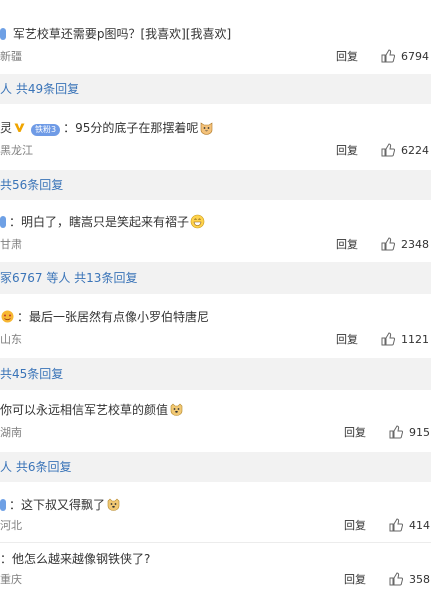 The width and height of the screenshot is (431, 598). I want to click on comment-location: 山东, so click(11, 339).